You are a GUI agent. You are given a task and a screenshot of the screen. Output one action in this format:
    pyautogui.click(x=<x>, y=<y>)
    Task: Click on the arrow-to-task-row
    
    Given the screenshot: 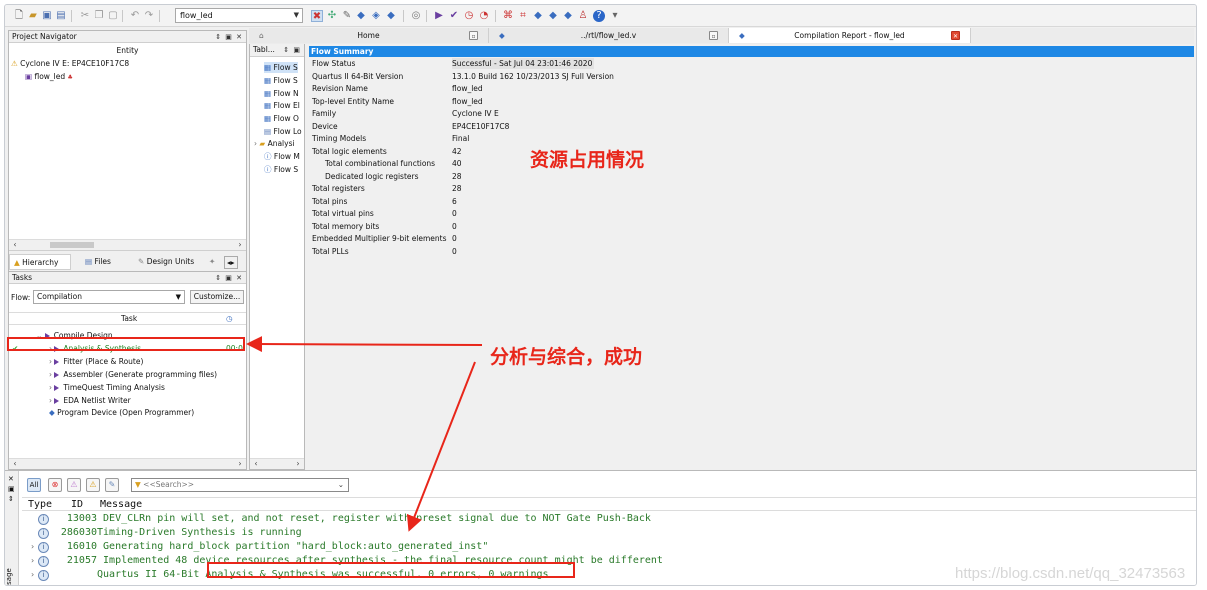 What is the action you would take?
    pyautogui.click(x=364, y=344)
    